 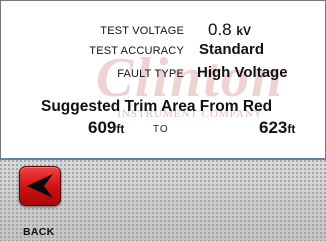 I want to click on test-voltage-unit: kV, so click(x=244, y=31).